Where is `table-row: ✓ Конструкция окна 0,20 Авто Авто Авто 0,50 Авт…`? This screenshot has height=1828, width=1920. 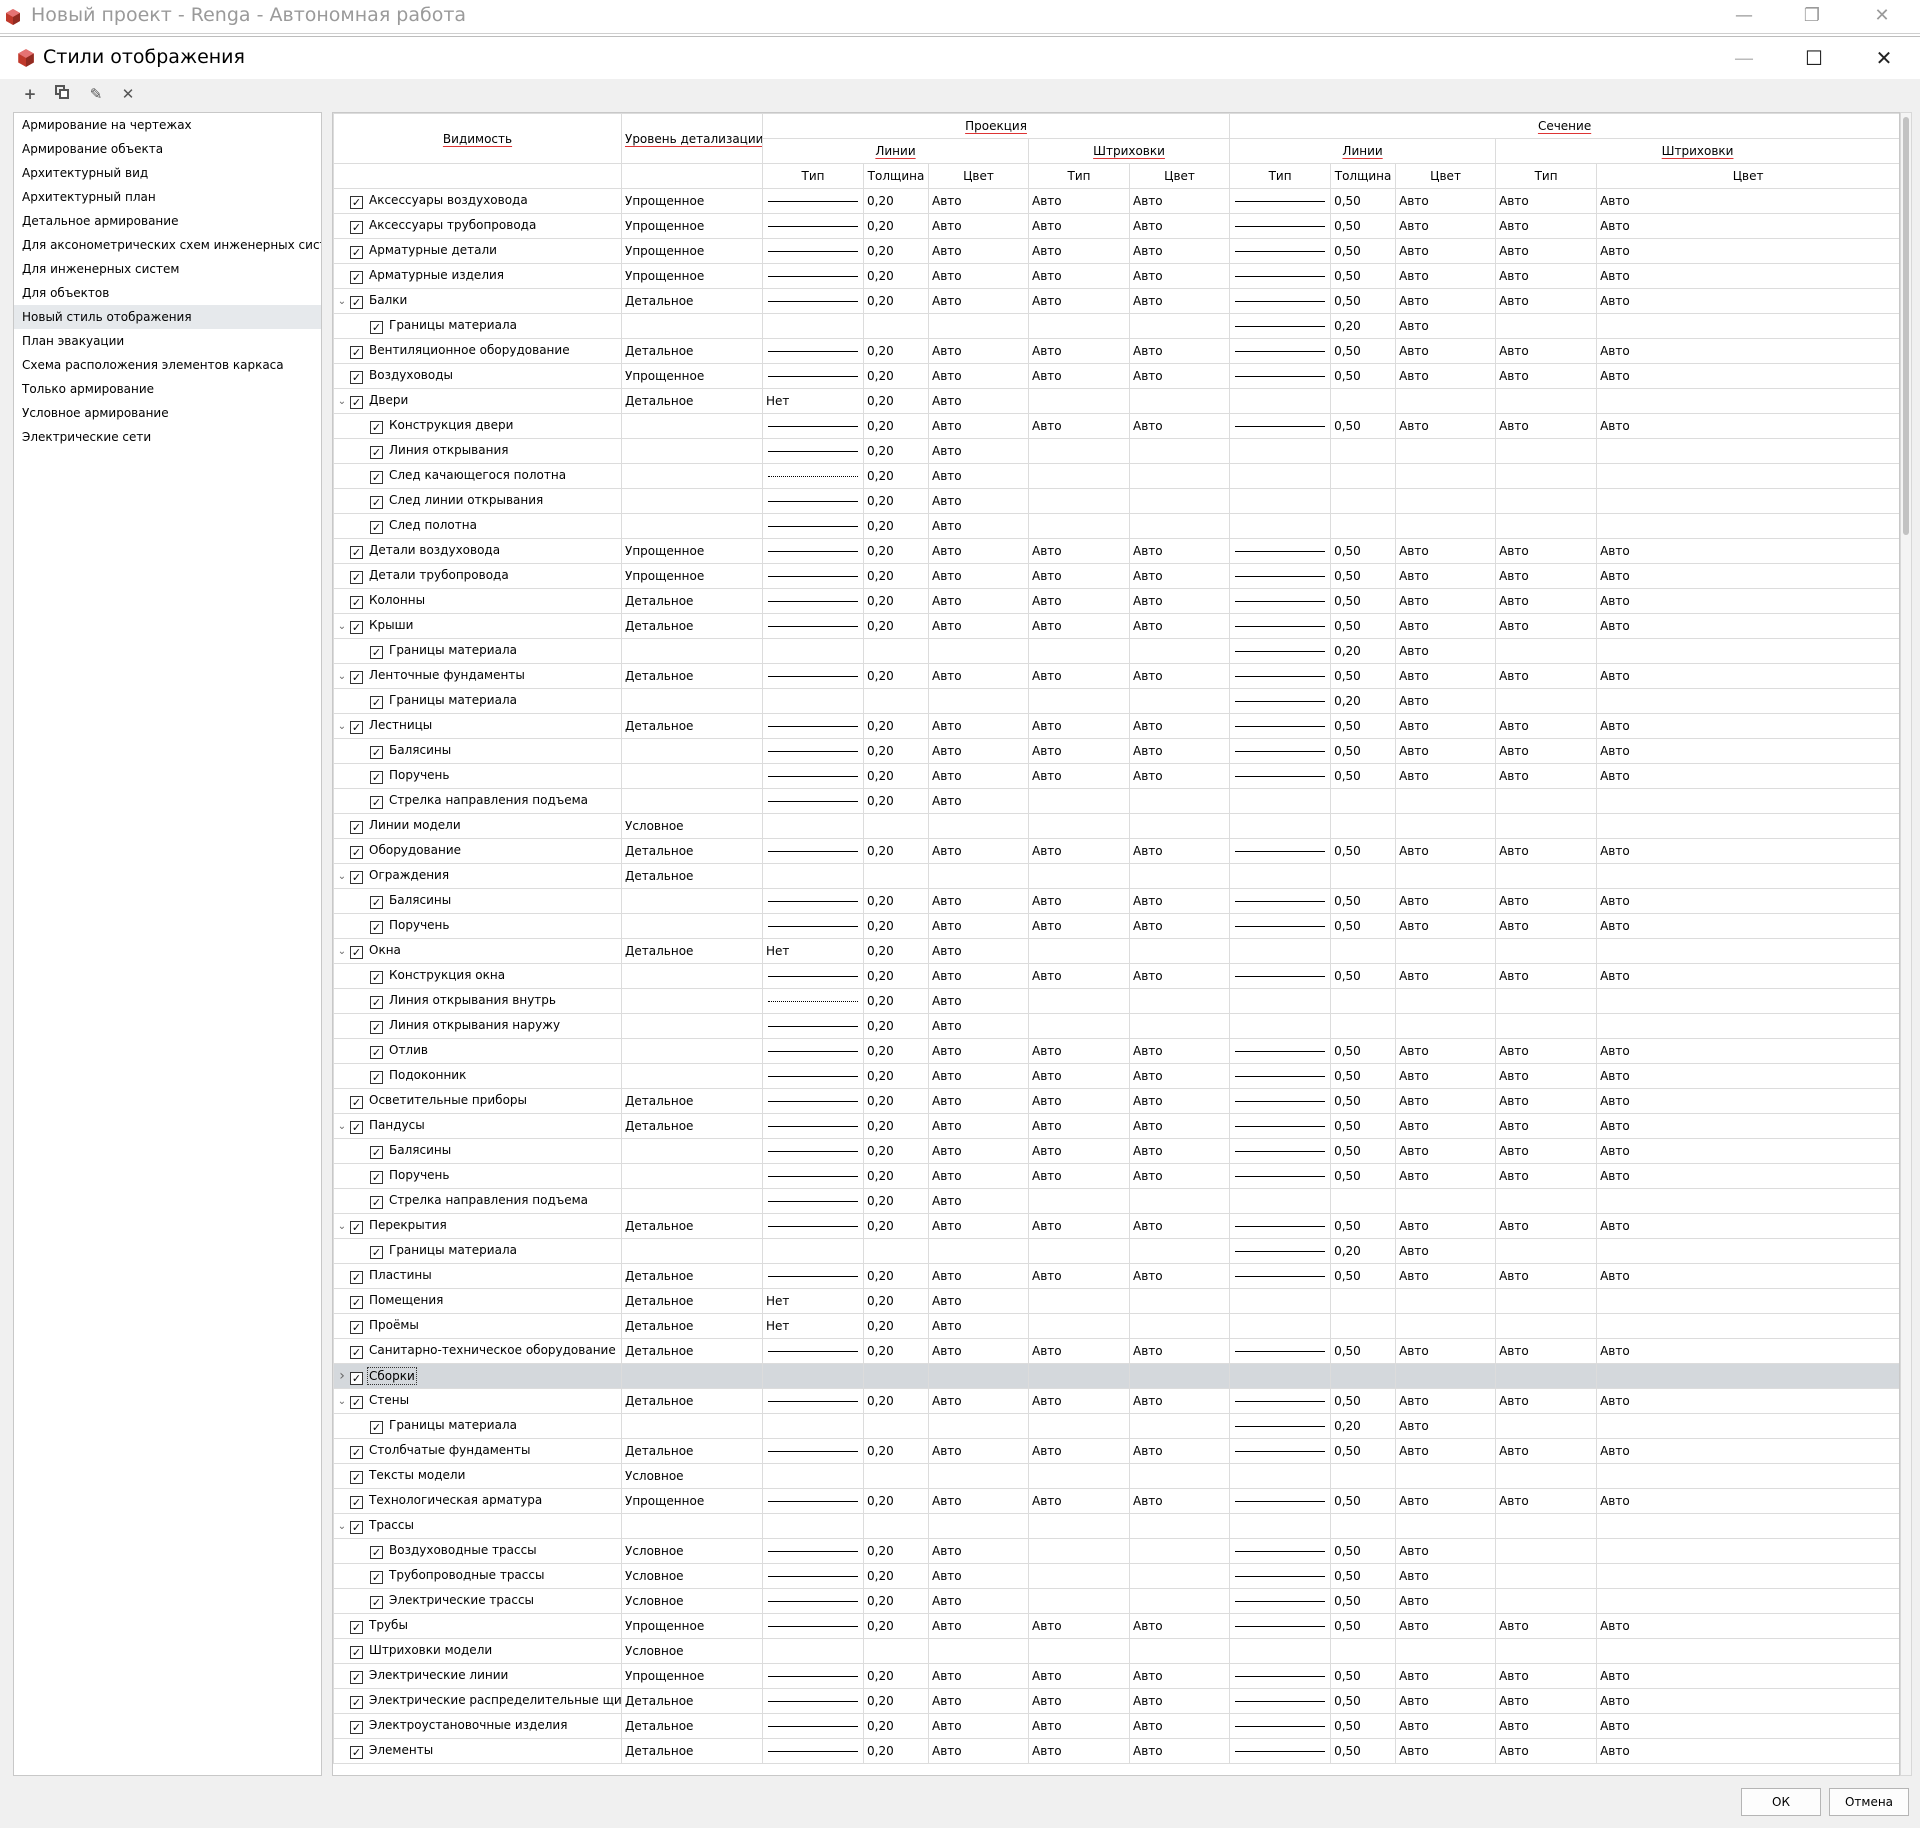
table-row: ✓ Конструкция окна 0,20 Авто Авто Авто 0,50 Авт… is located at coordinates (1116, 976).